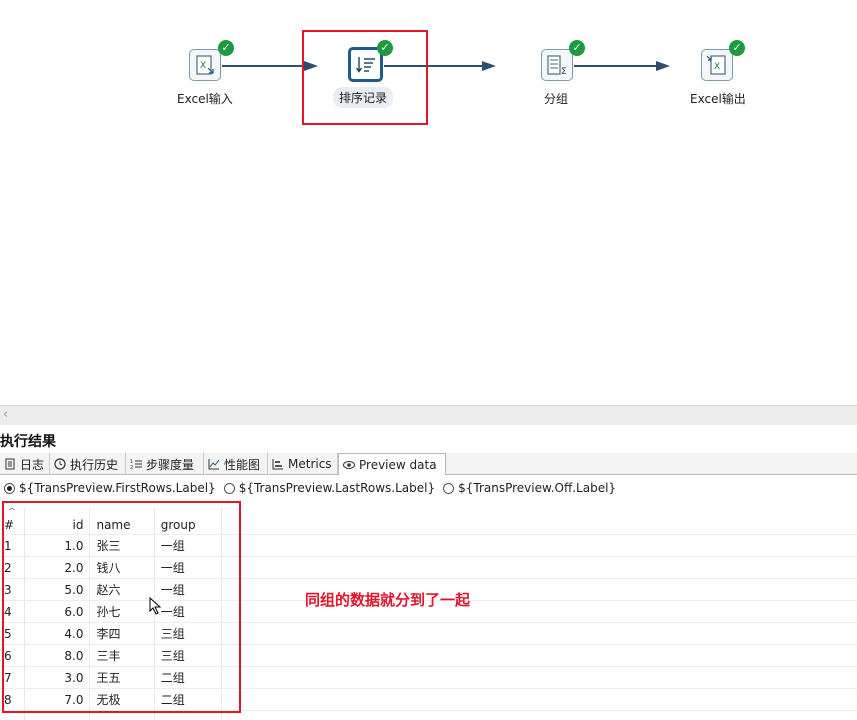 This screenshot has height=720, width=857. Describe the element at coordinates (337, 488) in the screenshot. I see `radio-label: ${TransPreview.LastRows.Label}` at that location.